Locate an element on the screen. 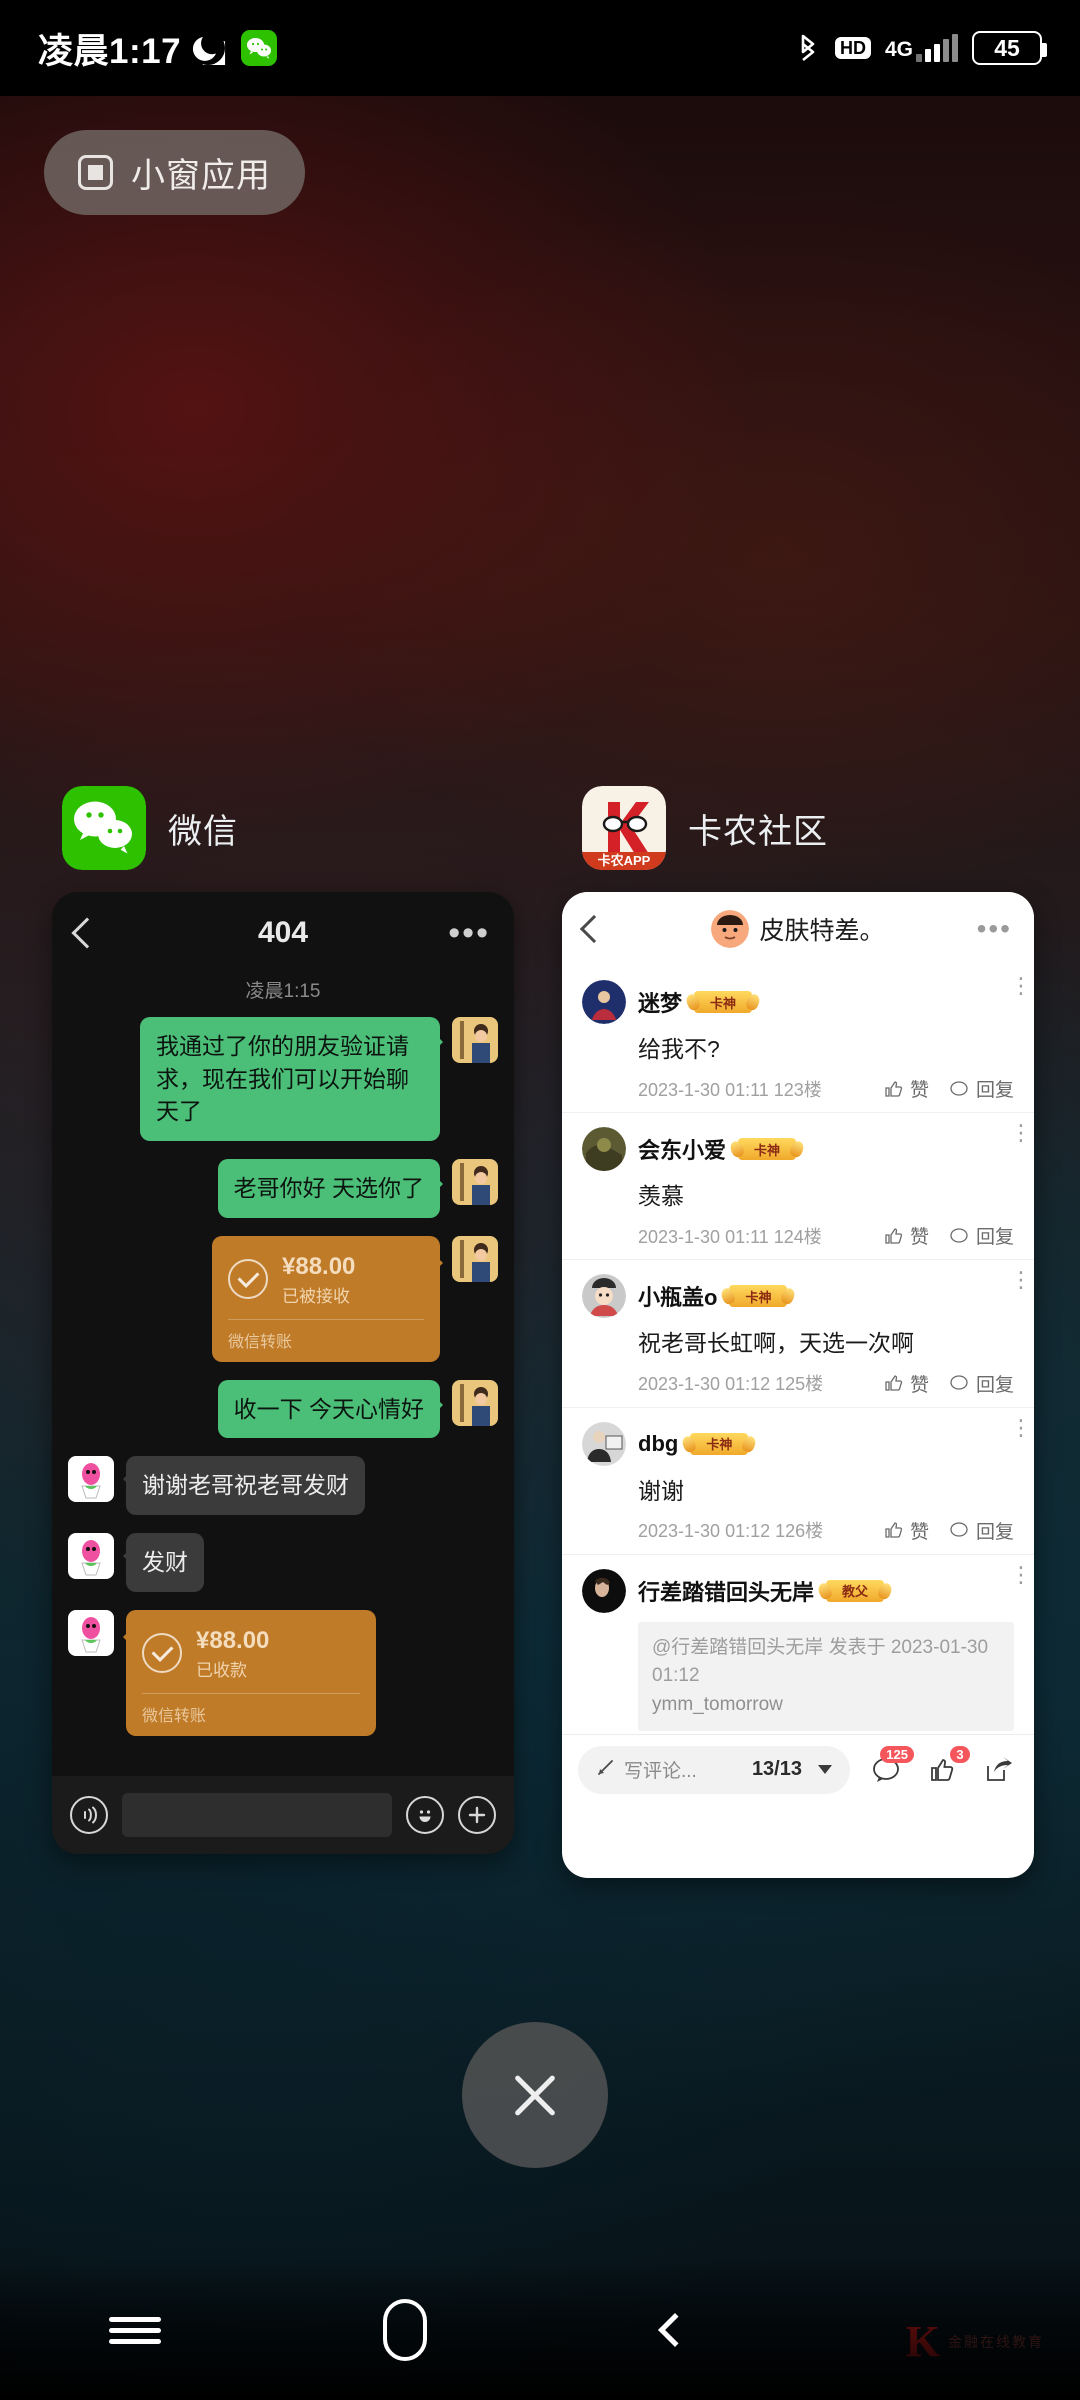 The width and height of the screenshot is (1080, 2400). comment-count-button: 125 is located at coordinates (890, 1767).